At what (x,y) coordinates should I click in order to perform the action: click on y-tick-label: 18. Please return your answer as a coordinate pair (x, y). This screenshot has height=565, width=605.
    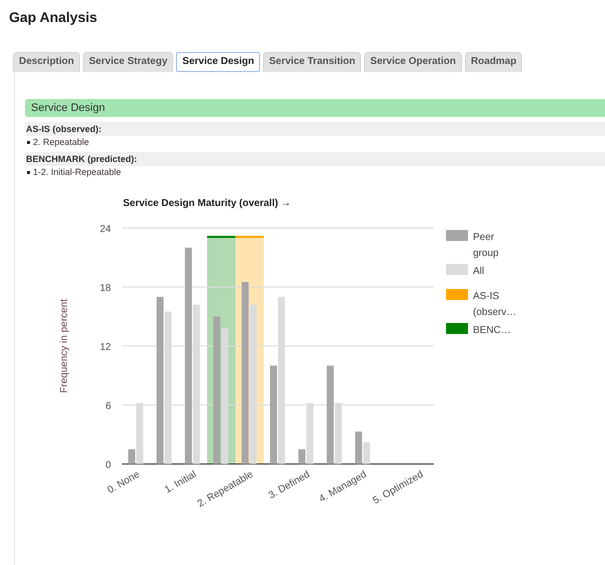
    Looking at the image, I should click on (105, 288).